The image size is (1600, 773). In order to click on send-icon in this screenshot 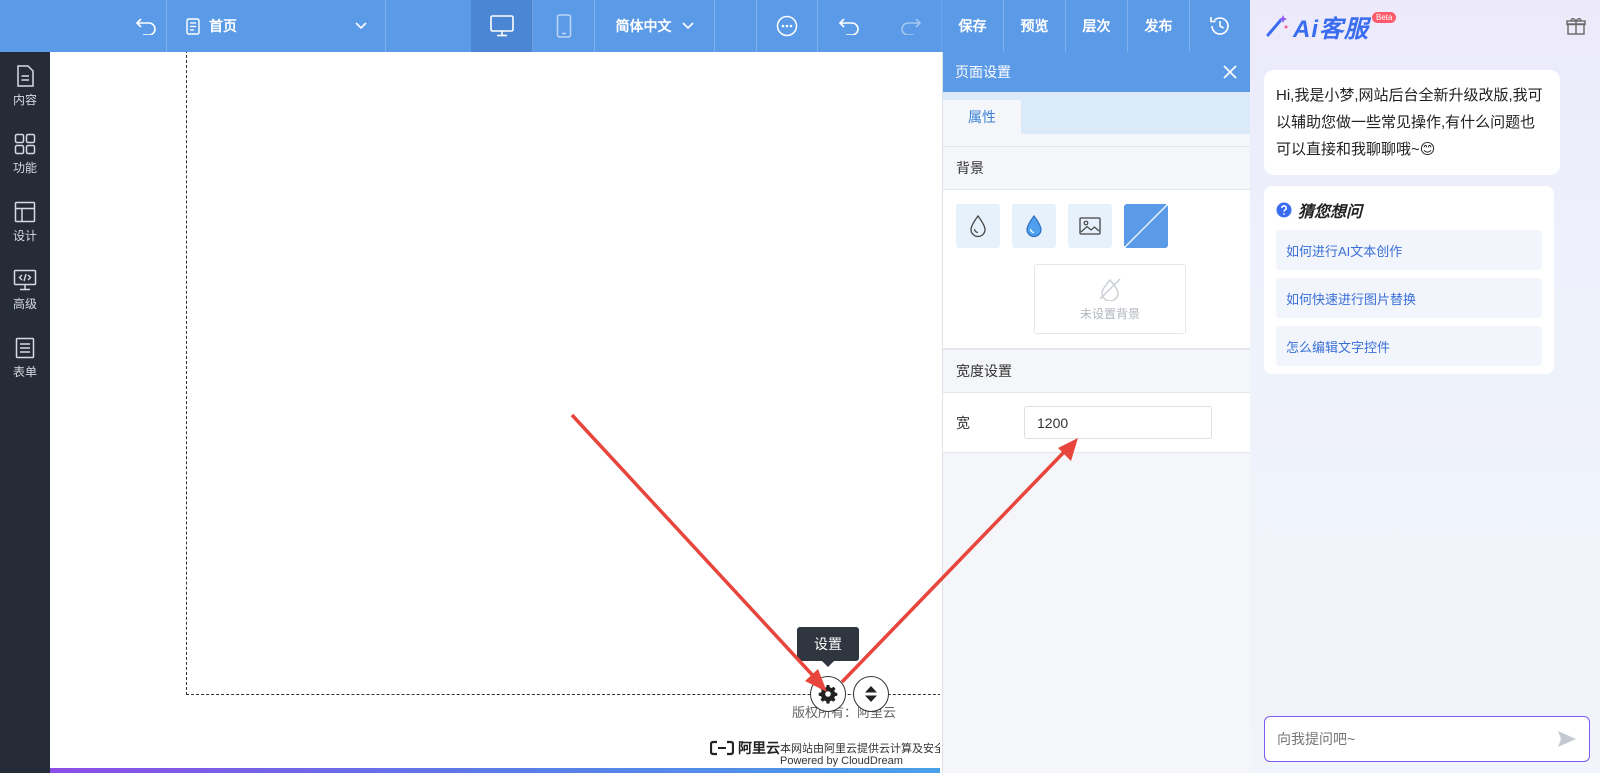, I will do `click(1567, 739)`.